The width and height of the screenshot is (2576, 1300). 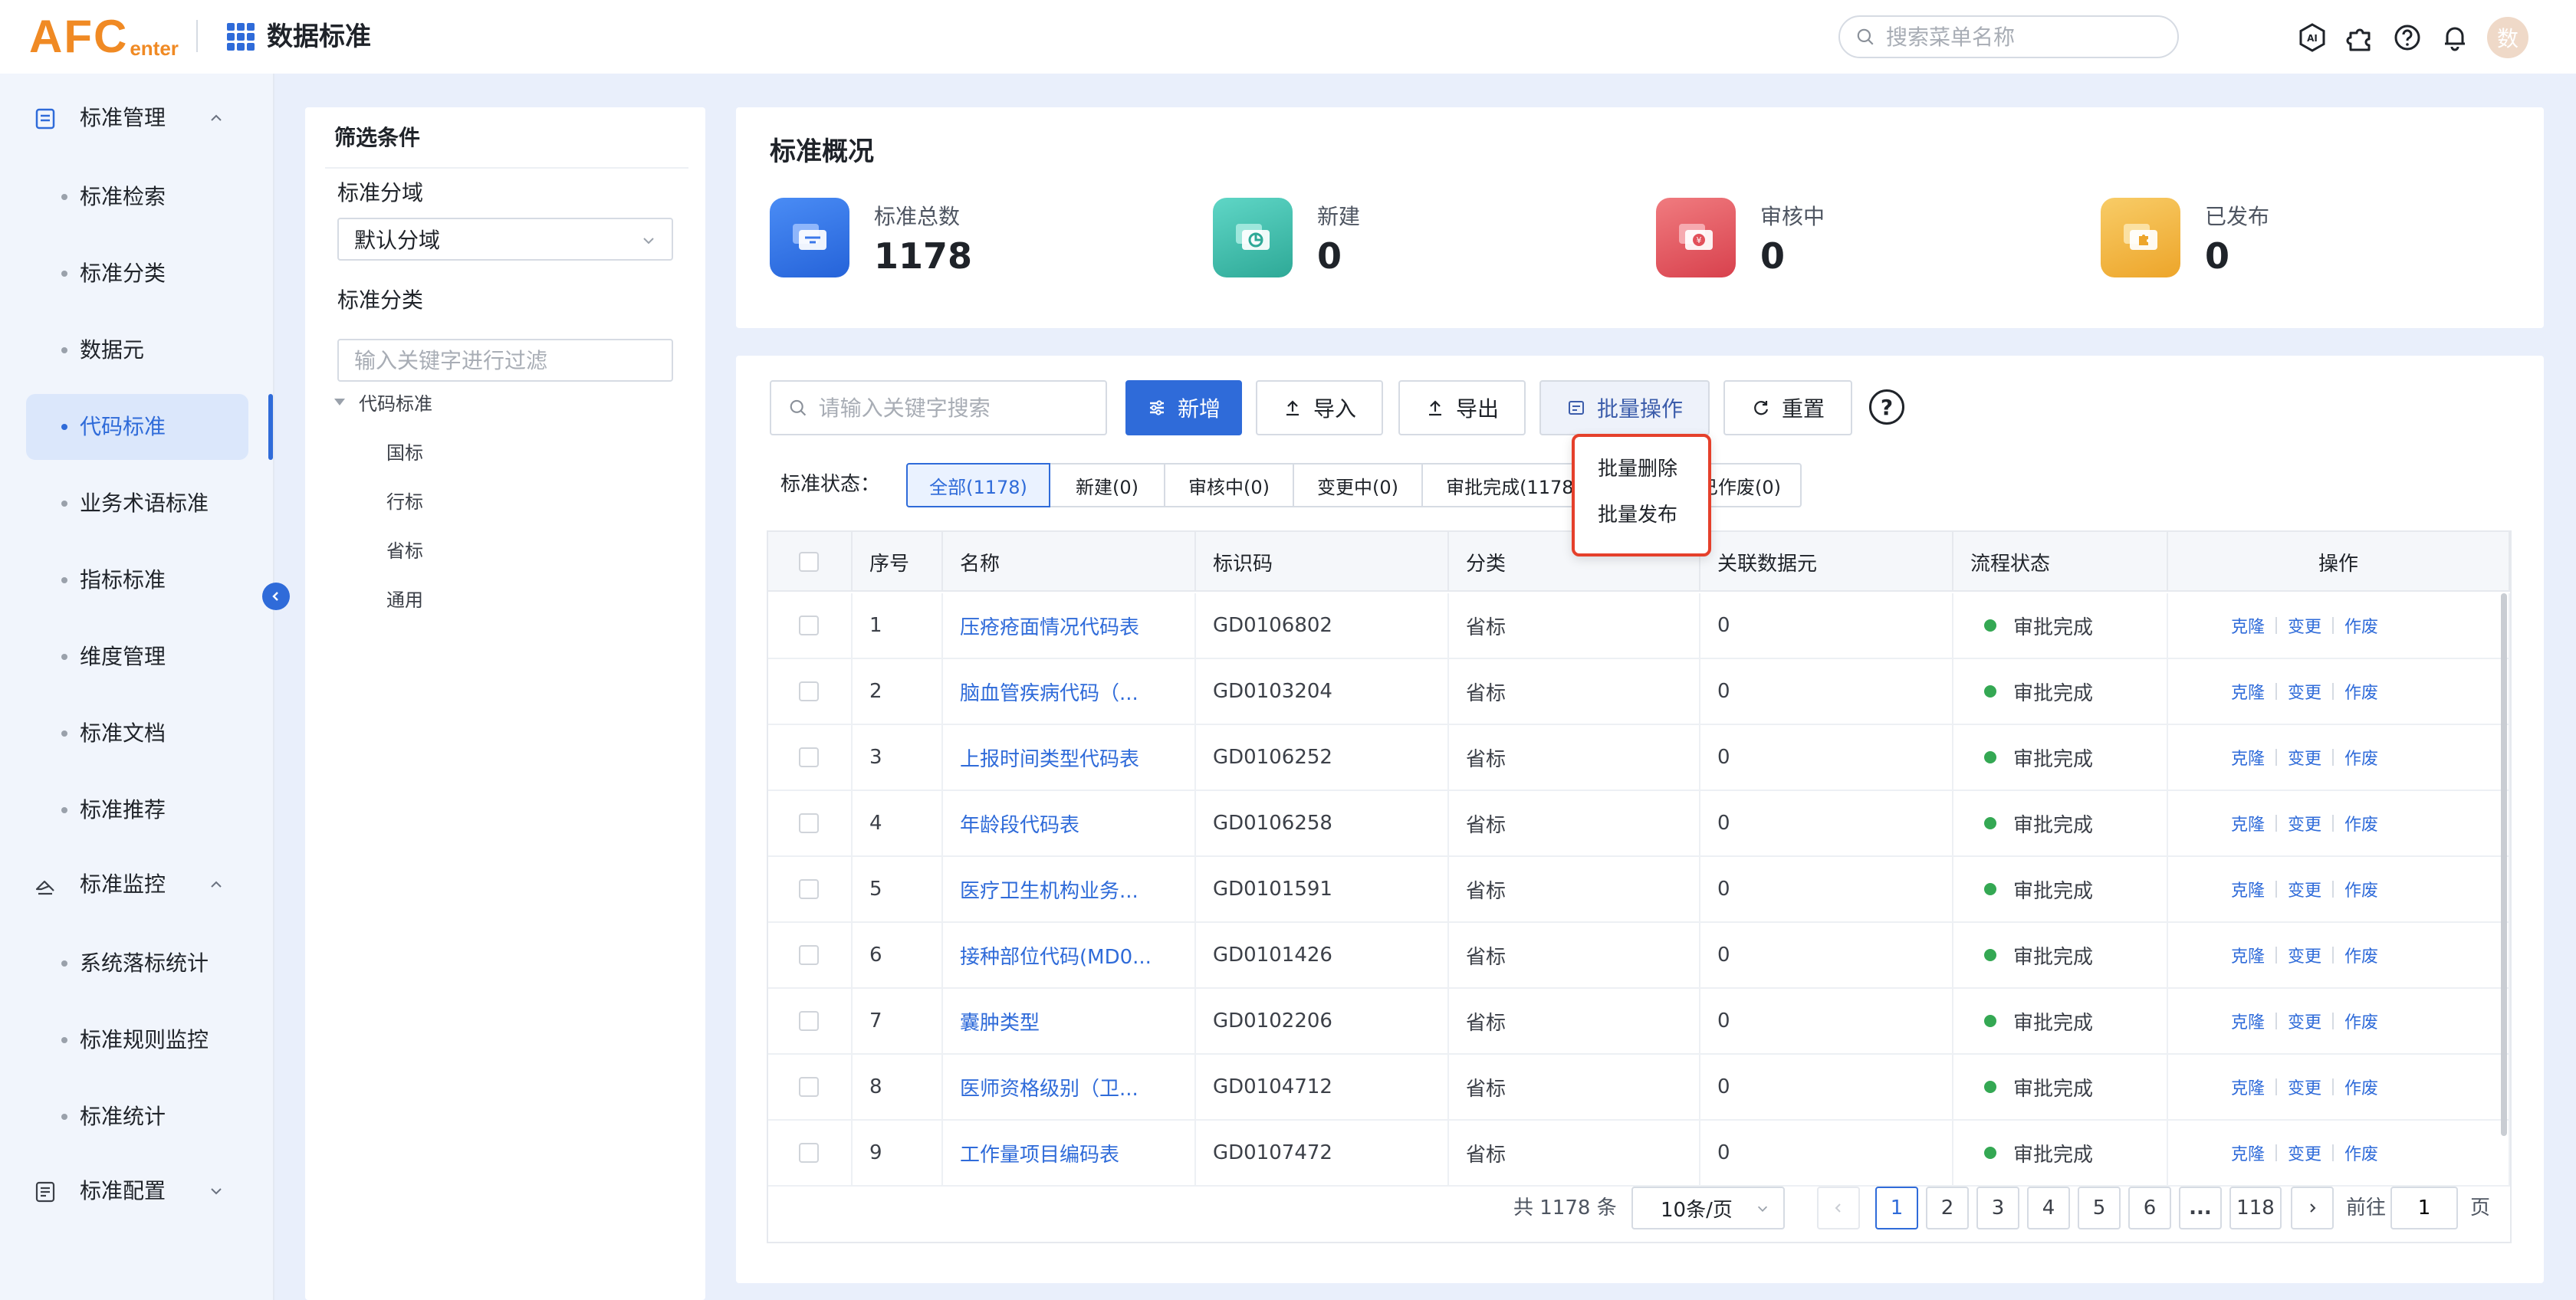 What do you see at coordinates (104, 36) in the screenshot?
I see `afc-logo: AFC enter` at bounding box center [104, 36].